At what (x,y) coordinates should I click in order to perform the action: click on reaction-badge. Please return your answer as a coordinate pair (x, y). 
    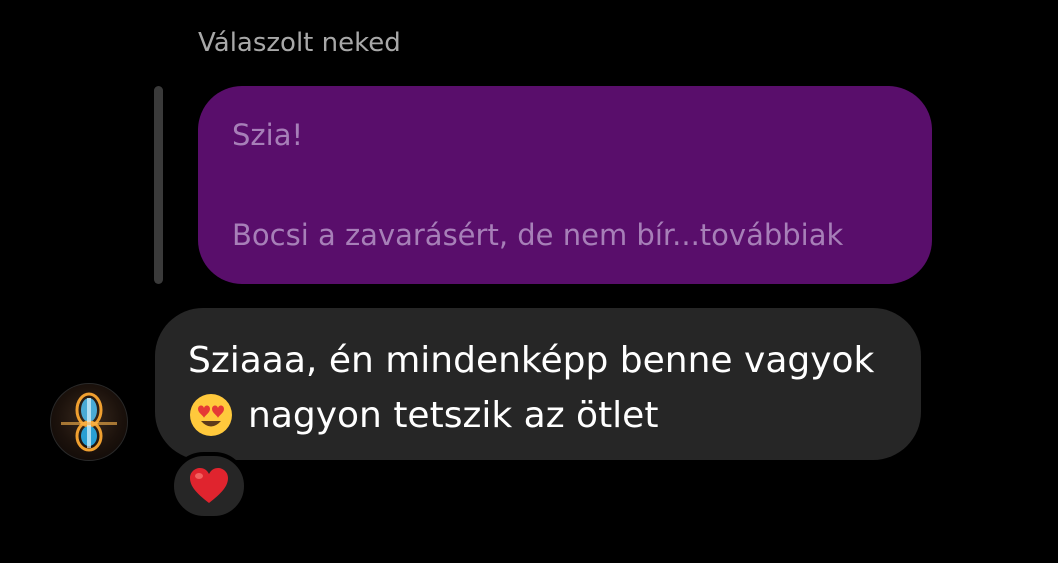
    Looking at the image, I should click on (209, 486).